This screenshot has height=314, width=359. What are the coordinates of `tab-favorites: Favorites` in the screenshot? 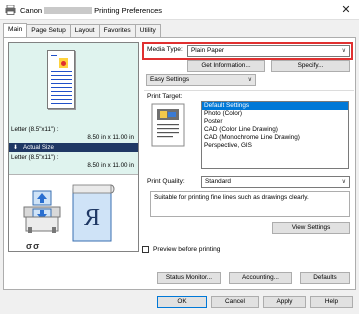 It's located at (117, 30).